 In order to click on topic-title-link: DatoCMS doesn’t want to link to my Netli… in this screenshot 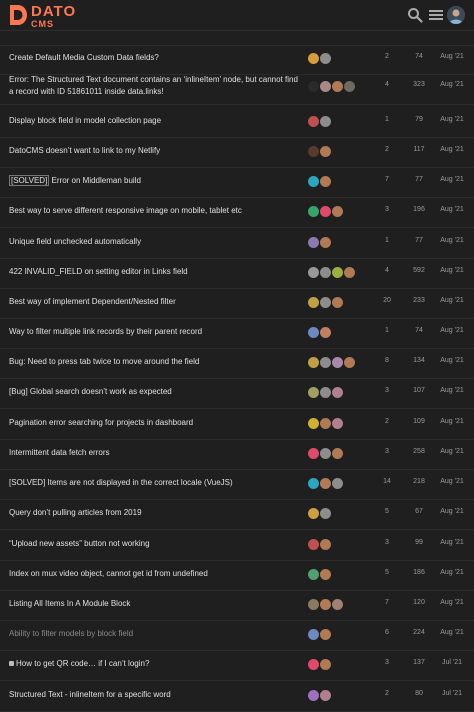, I will do `click(155, 151)`.